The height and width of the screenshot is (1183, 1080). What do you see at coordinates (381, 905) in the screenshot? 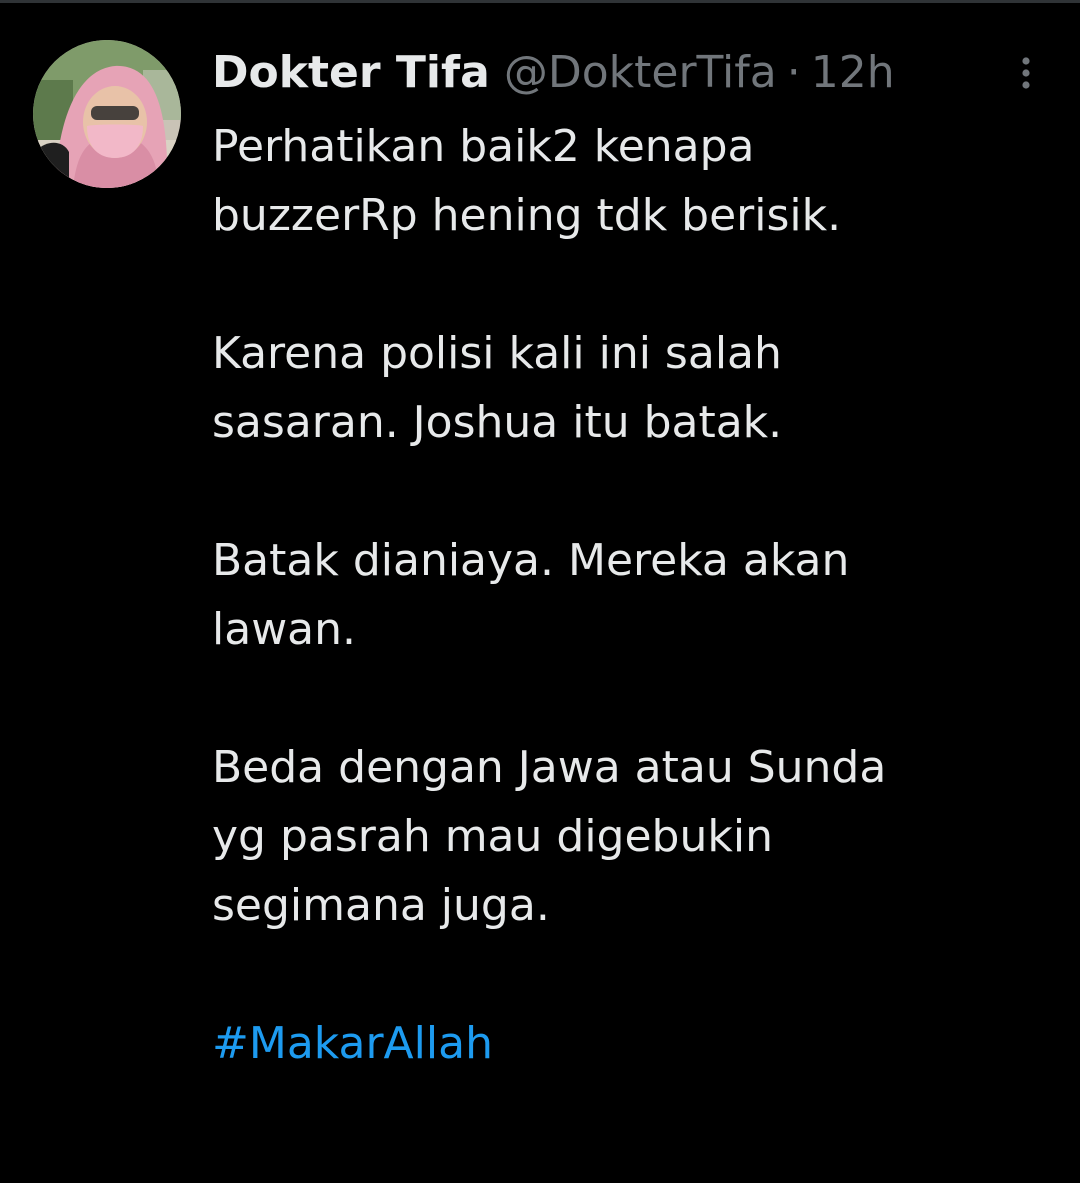
I see `tweet-line: segimana juga.` at bounding box center [381, 905].